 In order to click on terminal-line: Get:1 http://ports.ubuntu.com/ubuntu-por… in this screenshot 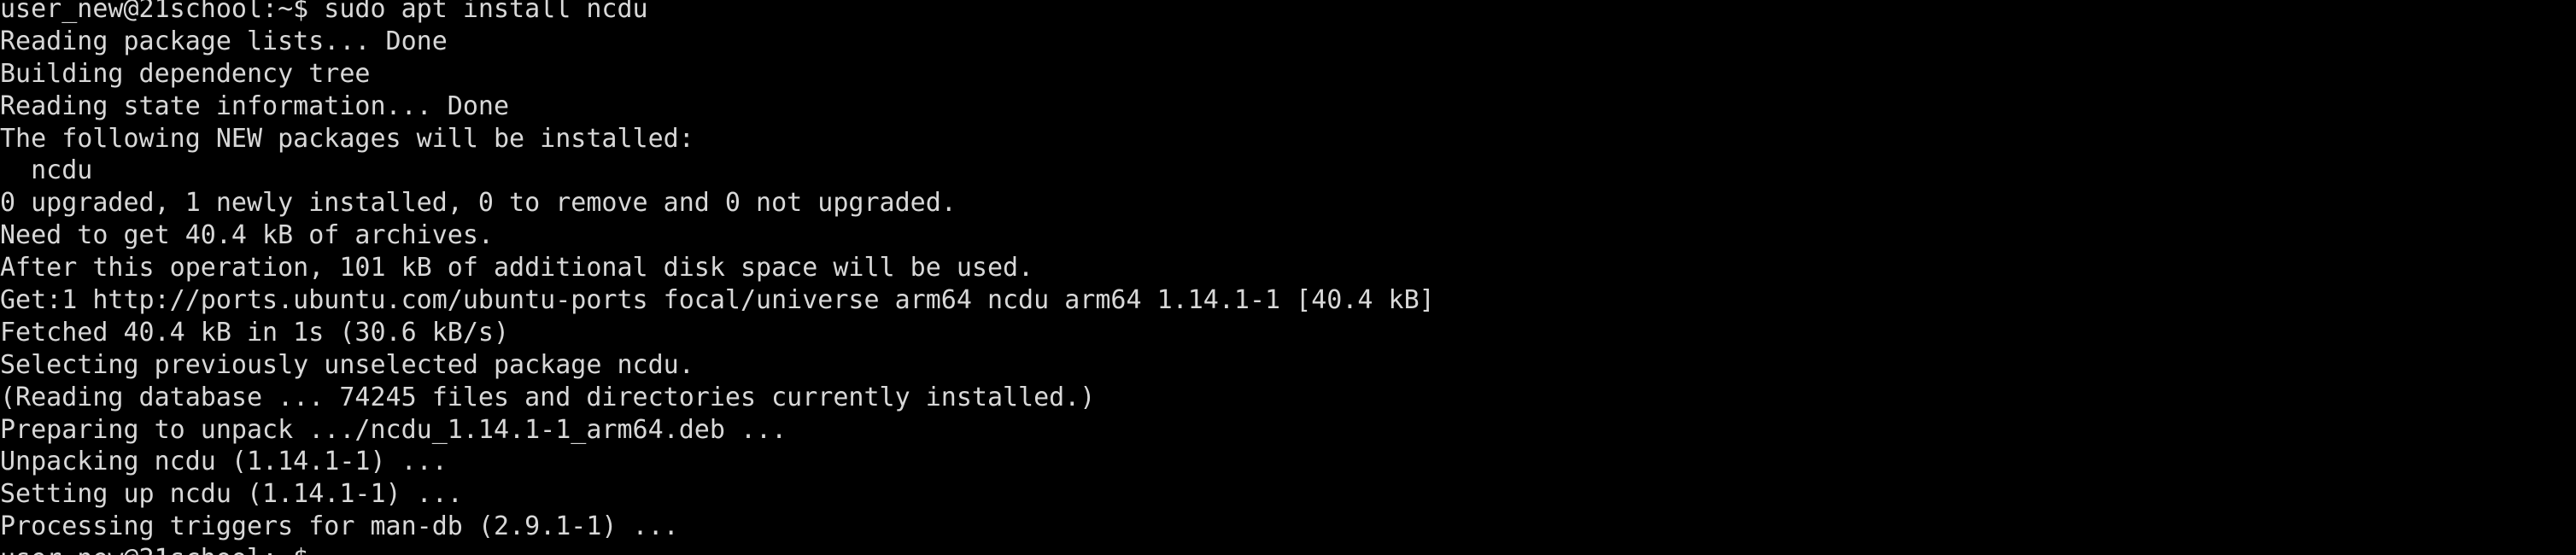, I will do `click(717, 300)`.